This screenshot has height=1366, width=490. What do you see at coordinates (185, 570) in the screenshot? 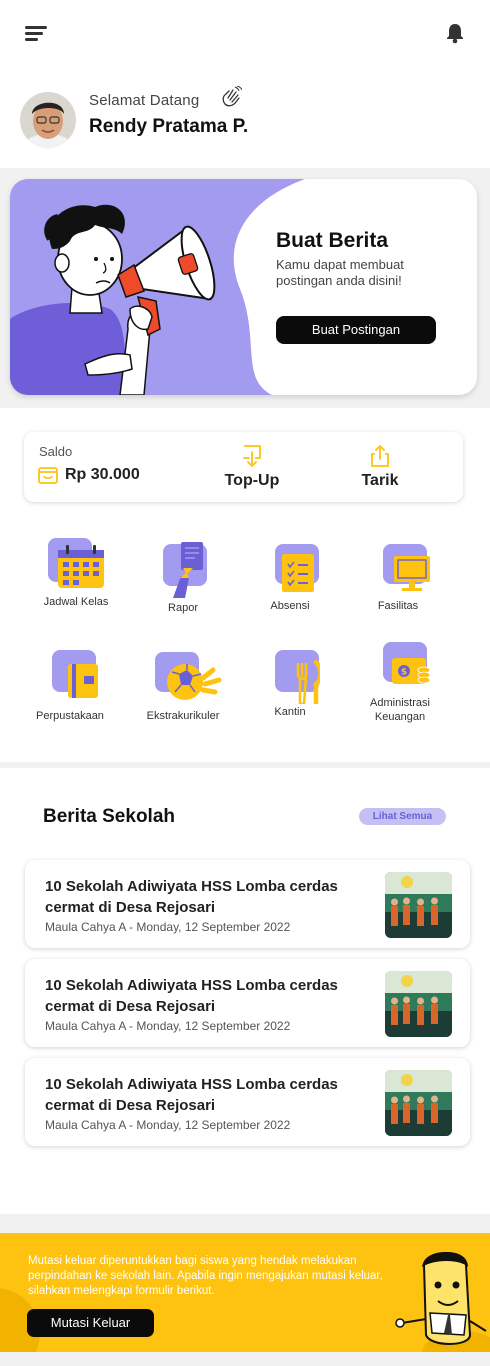
I see `report-book-icon` at bounding box center [185, 570].